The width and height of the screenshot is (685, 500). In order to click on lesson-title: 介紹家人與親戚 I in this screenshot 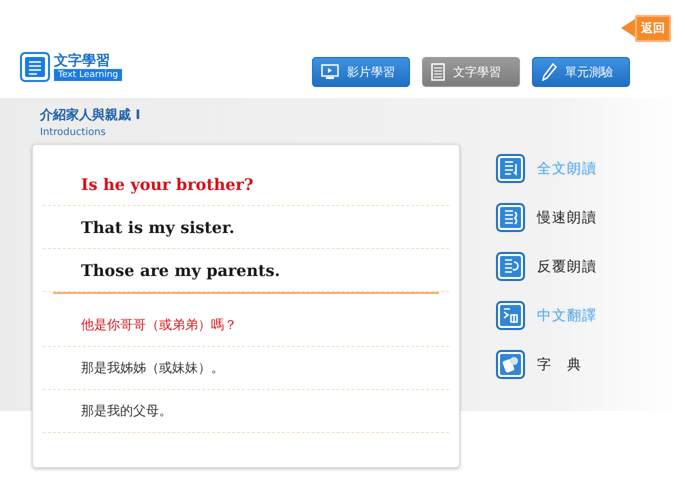, I will do `click(91, 115)`.